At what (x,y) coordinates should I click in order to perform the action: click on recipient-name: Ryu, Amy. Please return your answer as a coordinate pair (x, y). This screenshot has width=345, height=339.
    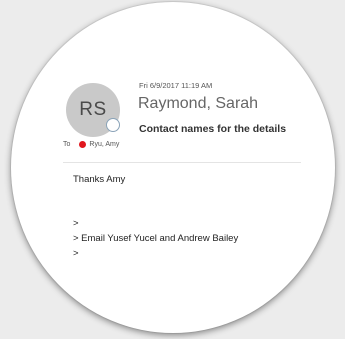
    Looking at the image, I should click on (104, 144).